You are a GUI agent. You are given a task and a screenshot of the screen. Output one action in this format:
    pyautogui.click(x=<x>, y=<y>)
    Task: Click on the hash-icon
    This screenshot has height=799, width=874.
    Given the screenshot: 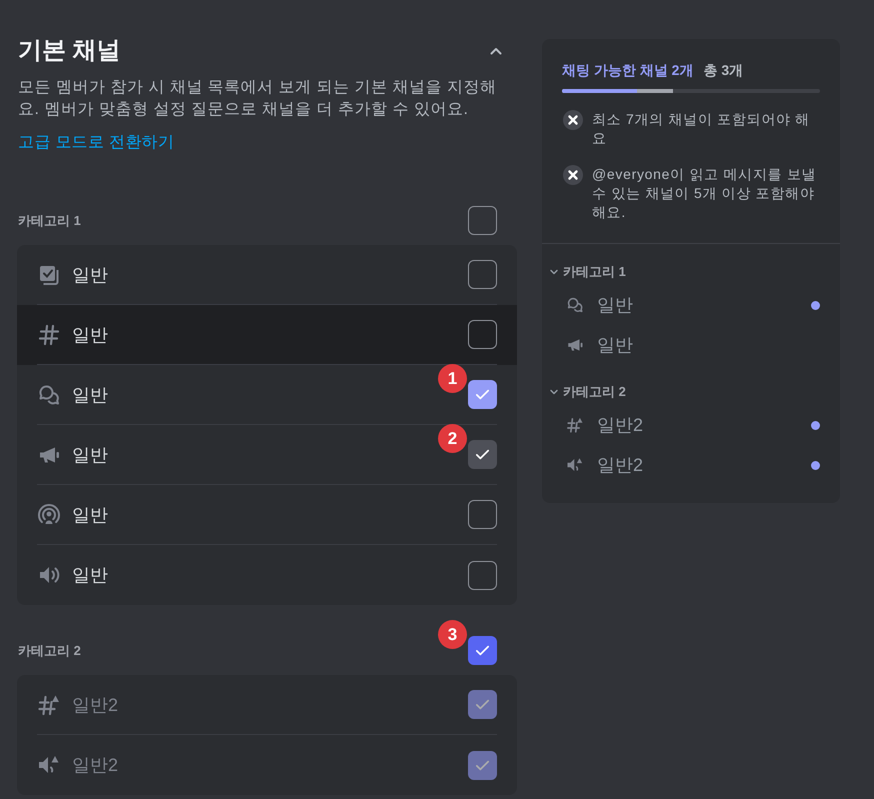 What is the action you would take?
    pyautogui.click(x=49, y=334)
    